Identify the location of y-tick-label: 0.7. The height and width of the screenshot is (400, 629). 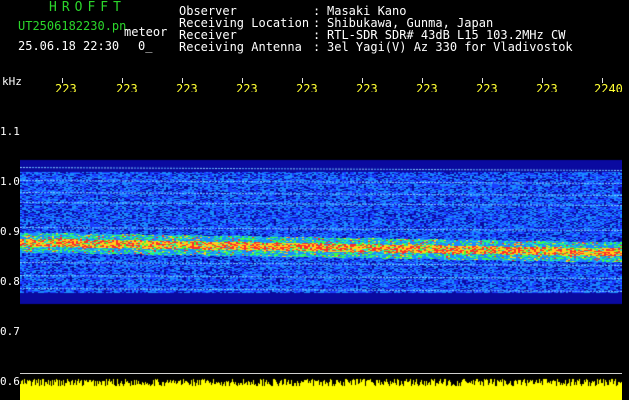
(10, 331).